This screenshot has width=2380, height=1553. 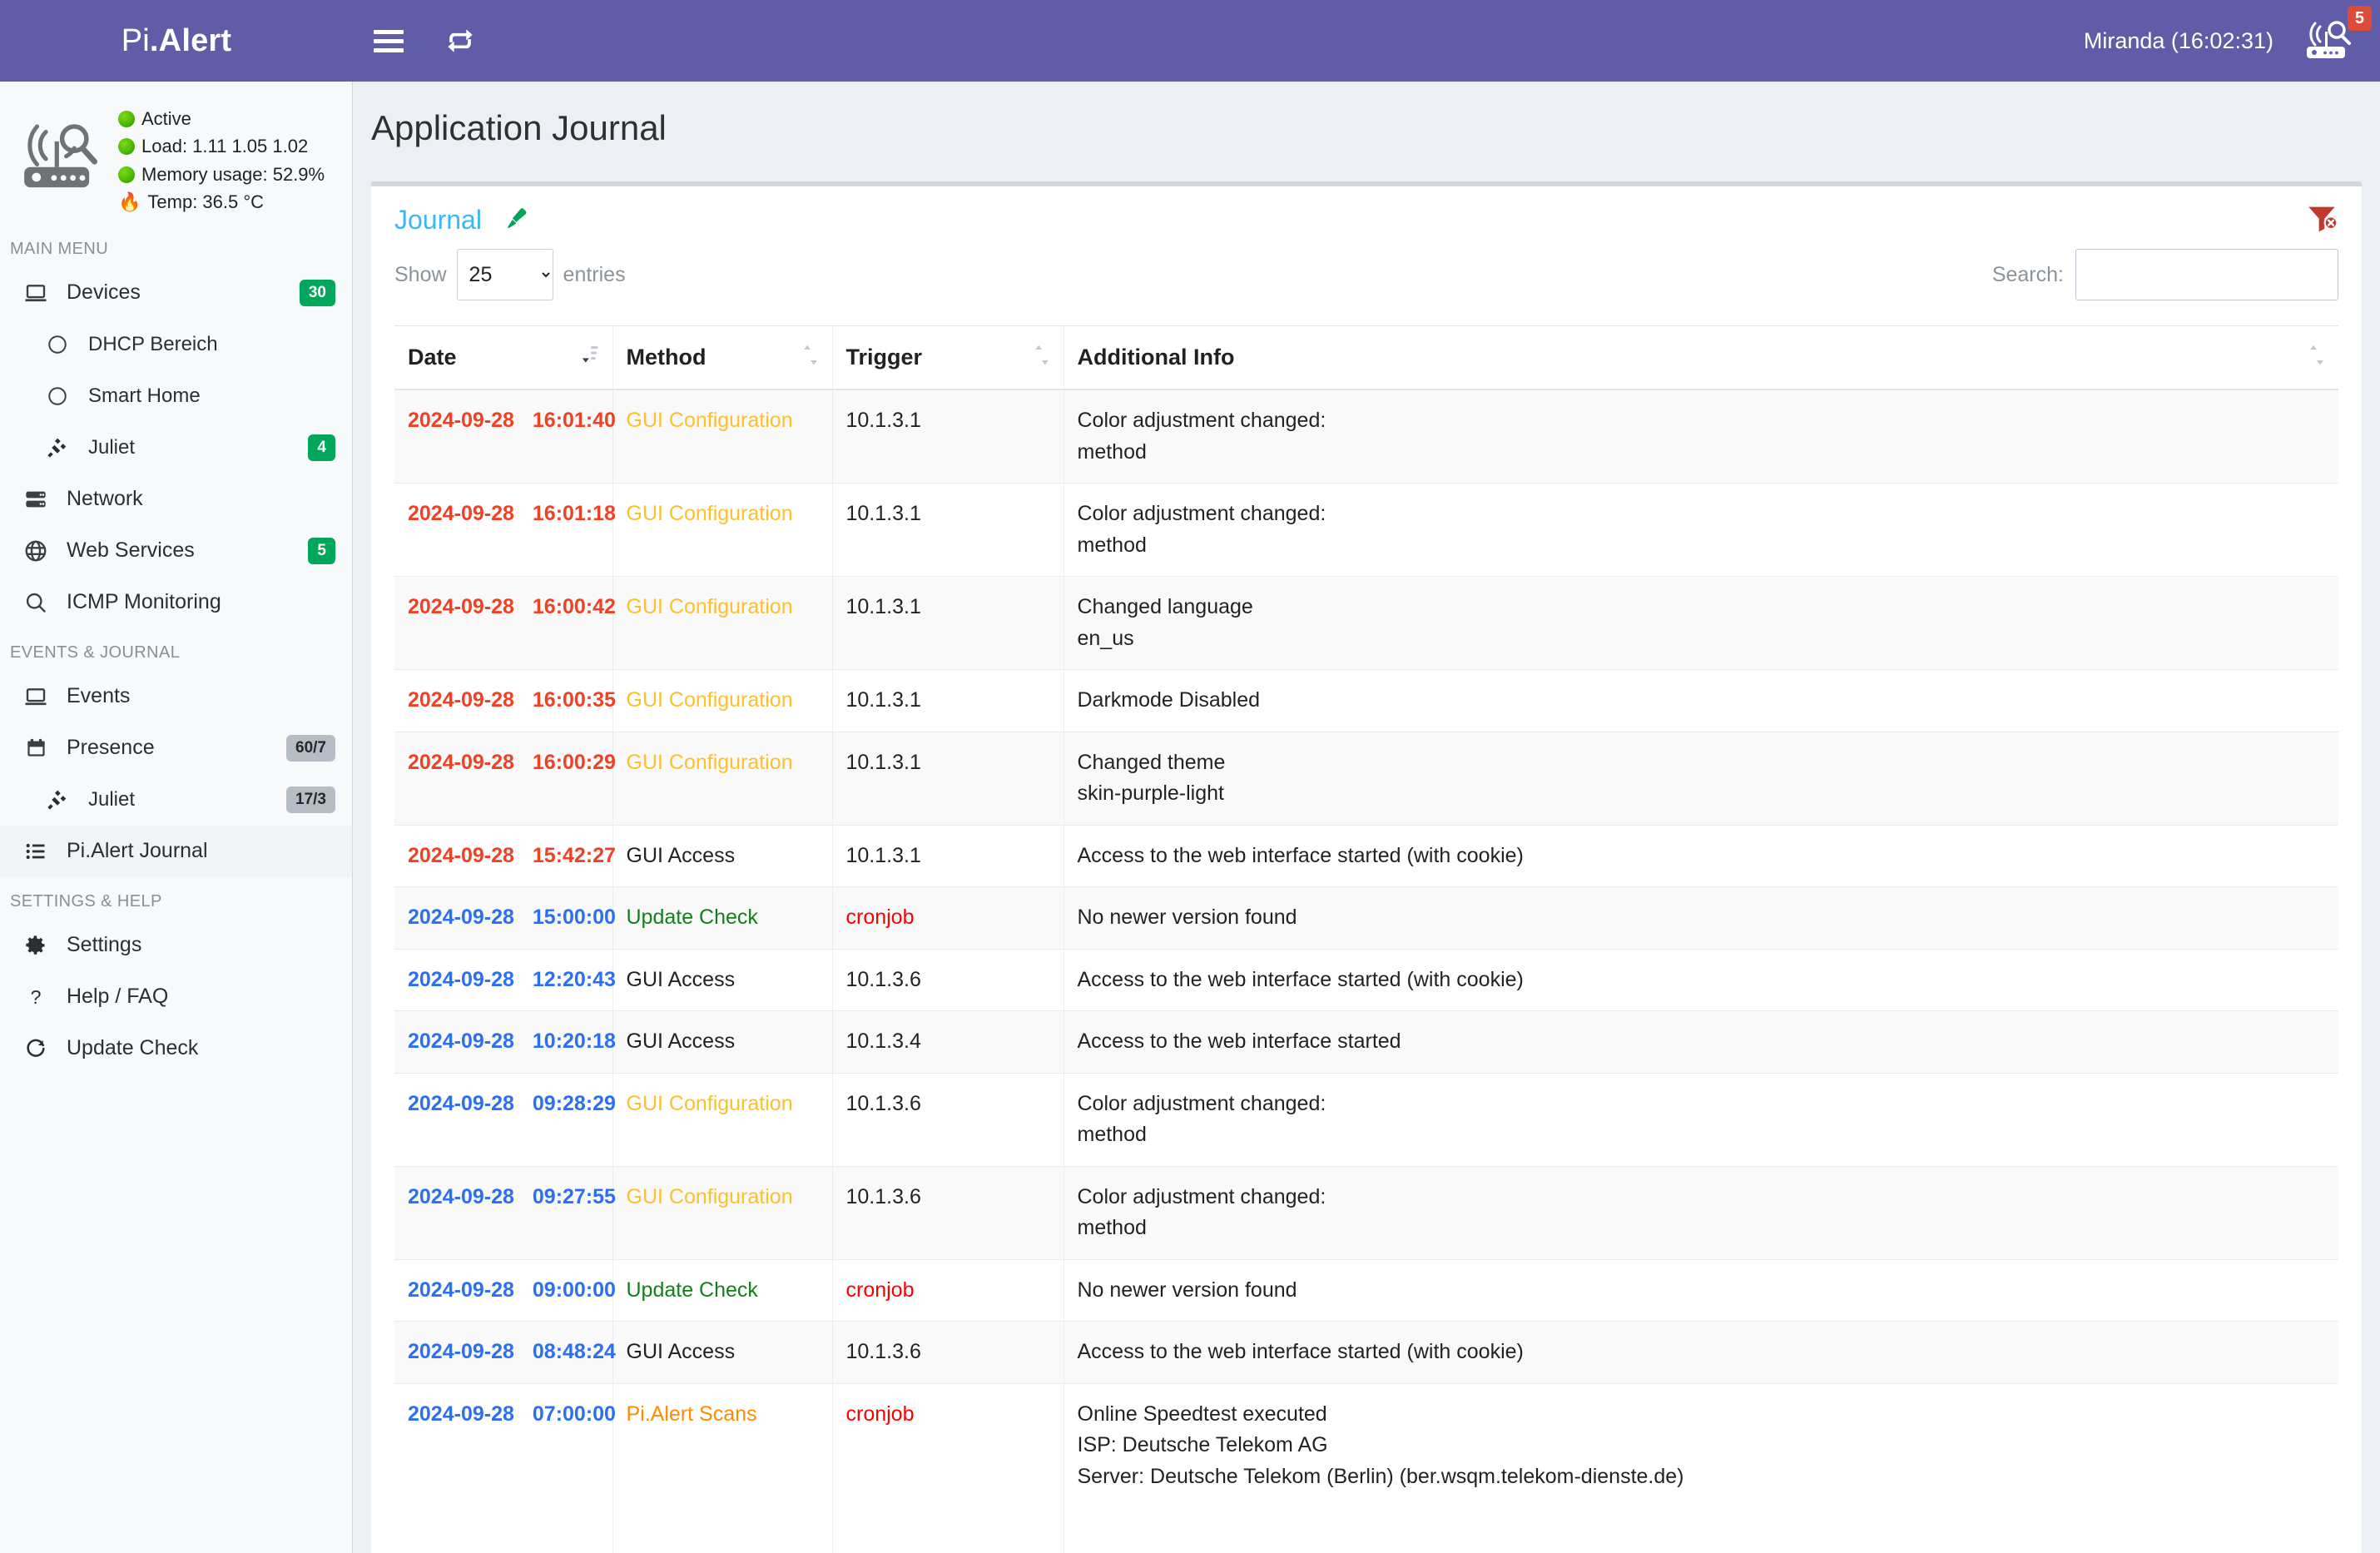 I want to click on logo-text-pi: Pi, so click(x=135, y=40).